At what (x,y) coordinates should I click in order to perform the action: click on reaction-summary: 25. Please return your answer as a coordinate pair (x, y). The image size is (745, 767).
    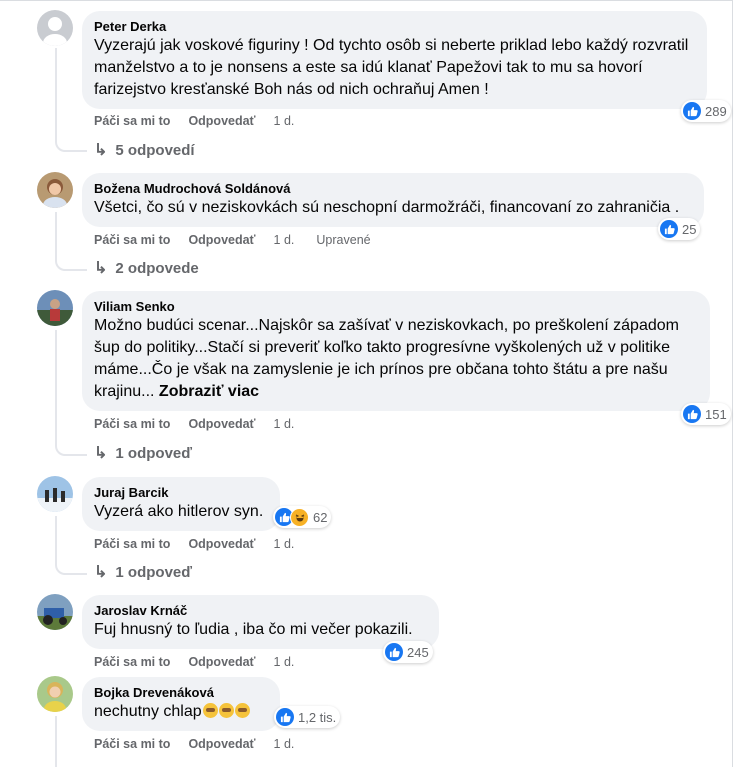
    Looking at the image, I should click on (679, 229).